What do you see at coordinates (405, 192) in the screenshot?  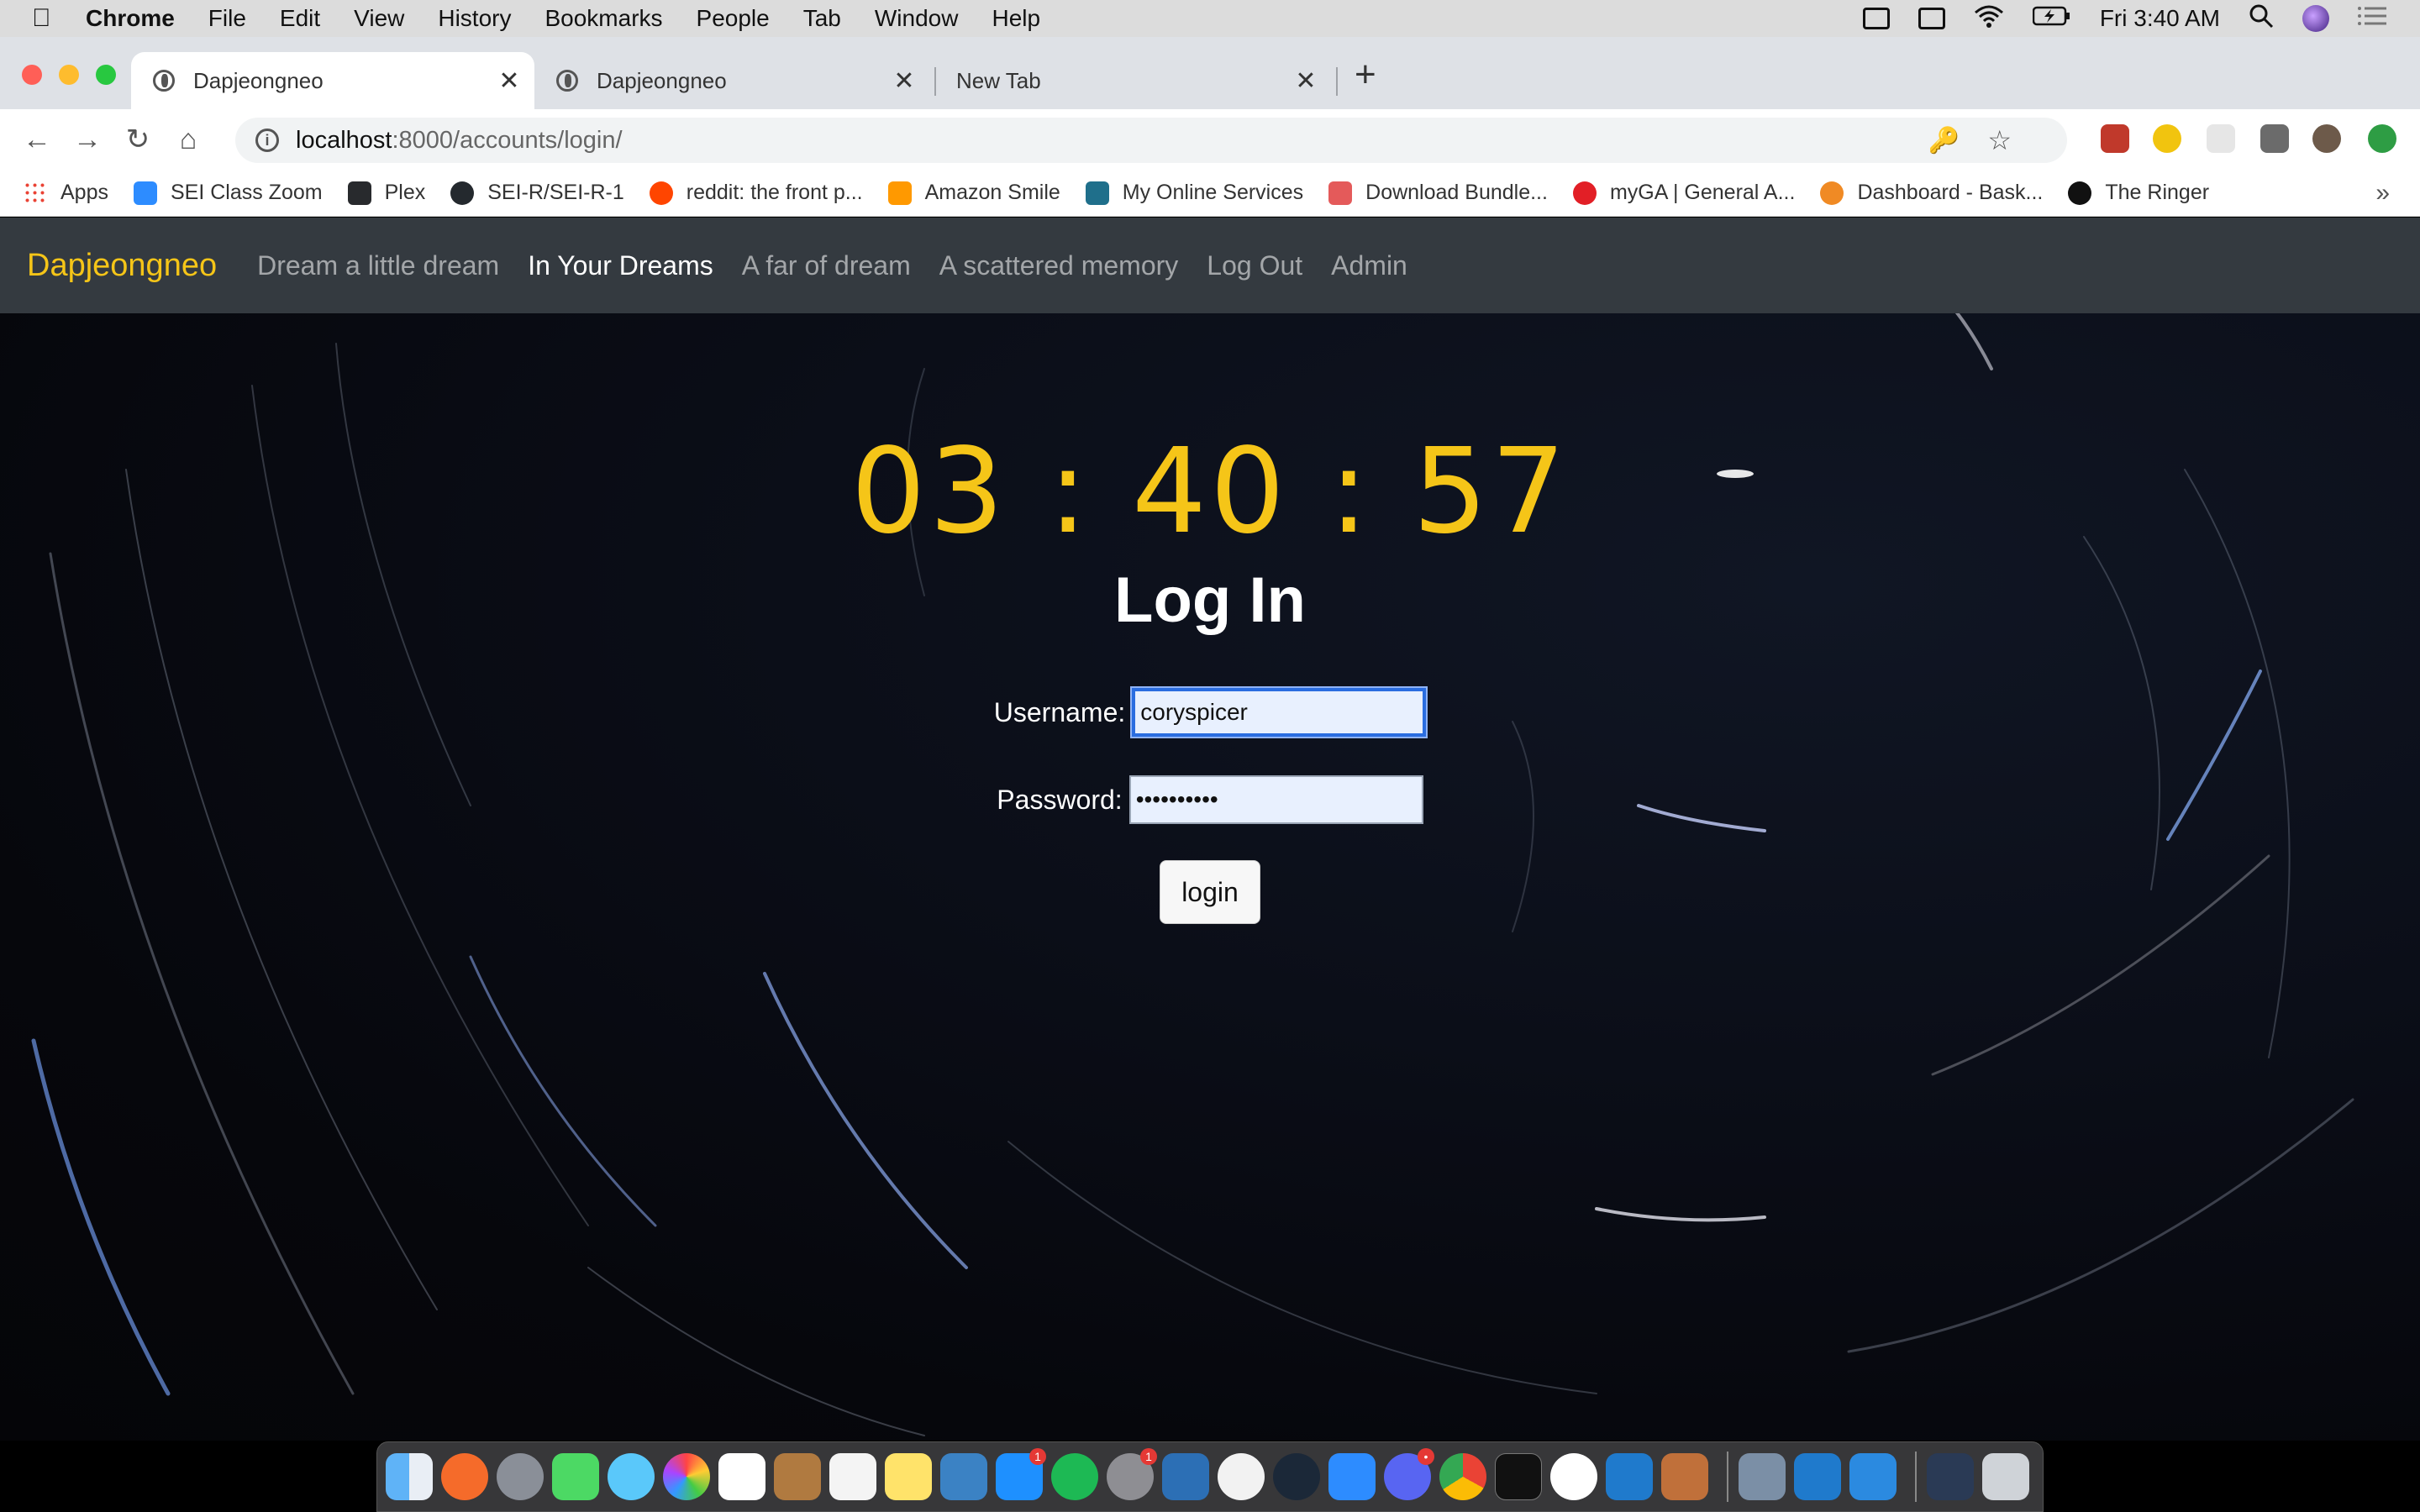 I see `bookmark-label: Plex` at bounding box center [405, 192].